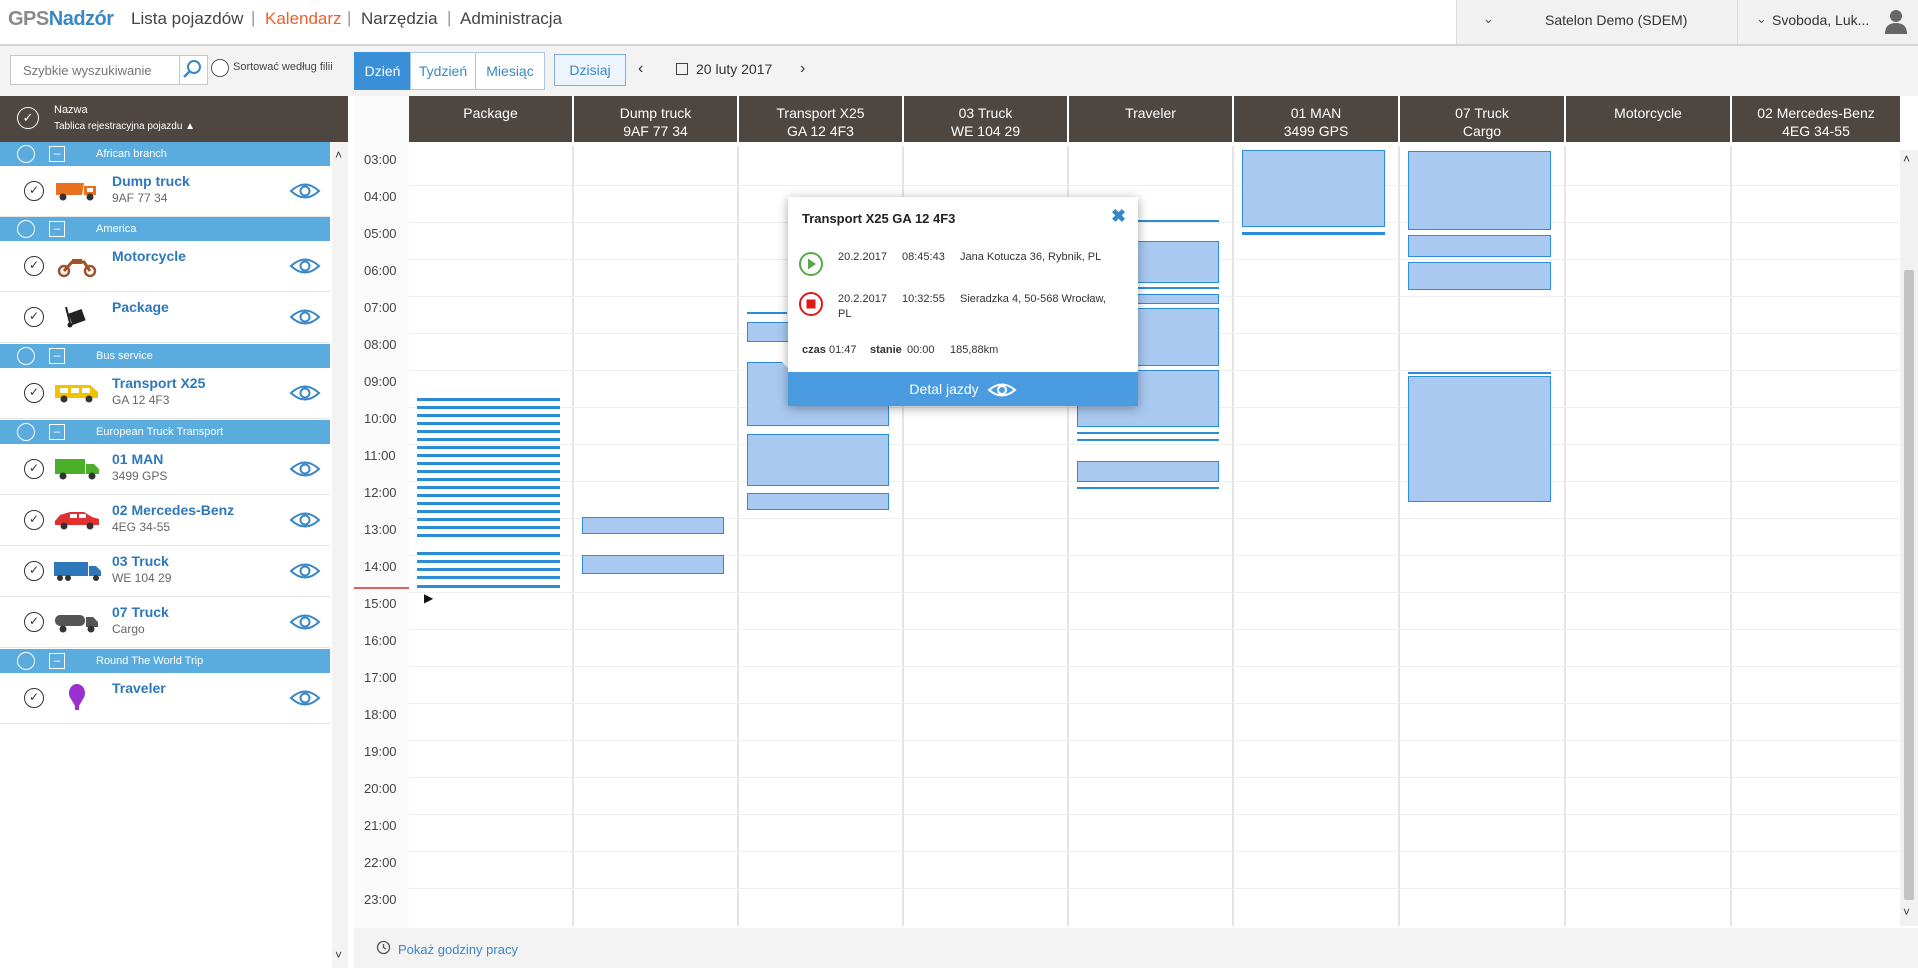 This screenshot has height=968, width=1918. I want to click on nav-administracja: Administracja, so click(511, 19).